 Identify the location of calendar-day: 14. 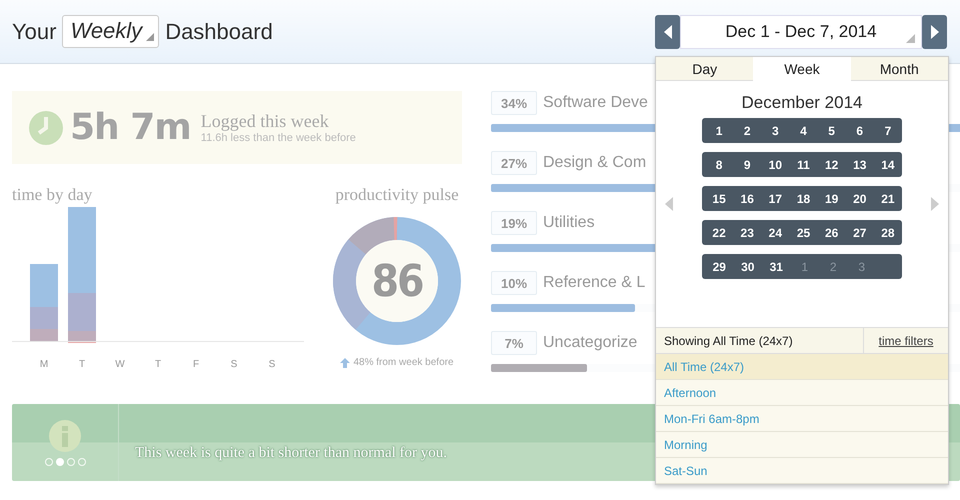
(888, 165).